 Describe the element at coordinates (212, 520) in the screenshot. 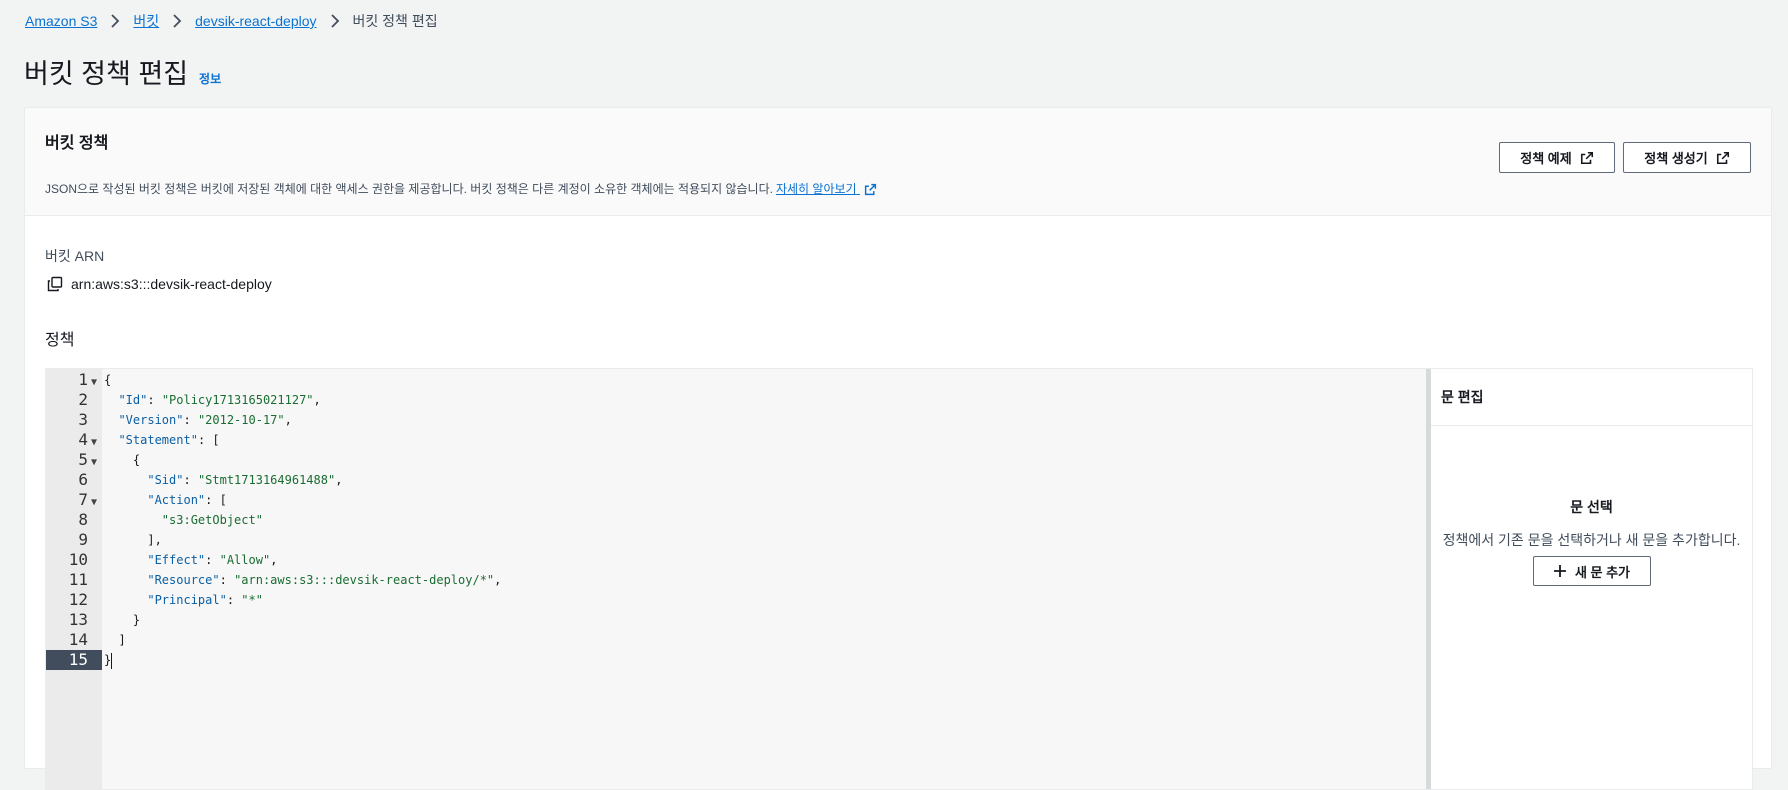

I see `code-line: "s3:GetObject"` at that location.